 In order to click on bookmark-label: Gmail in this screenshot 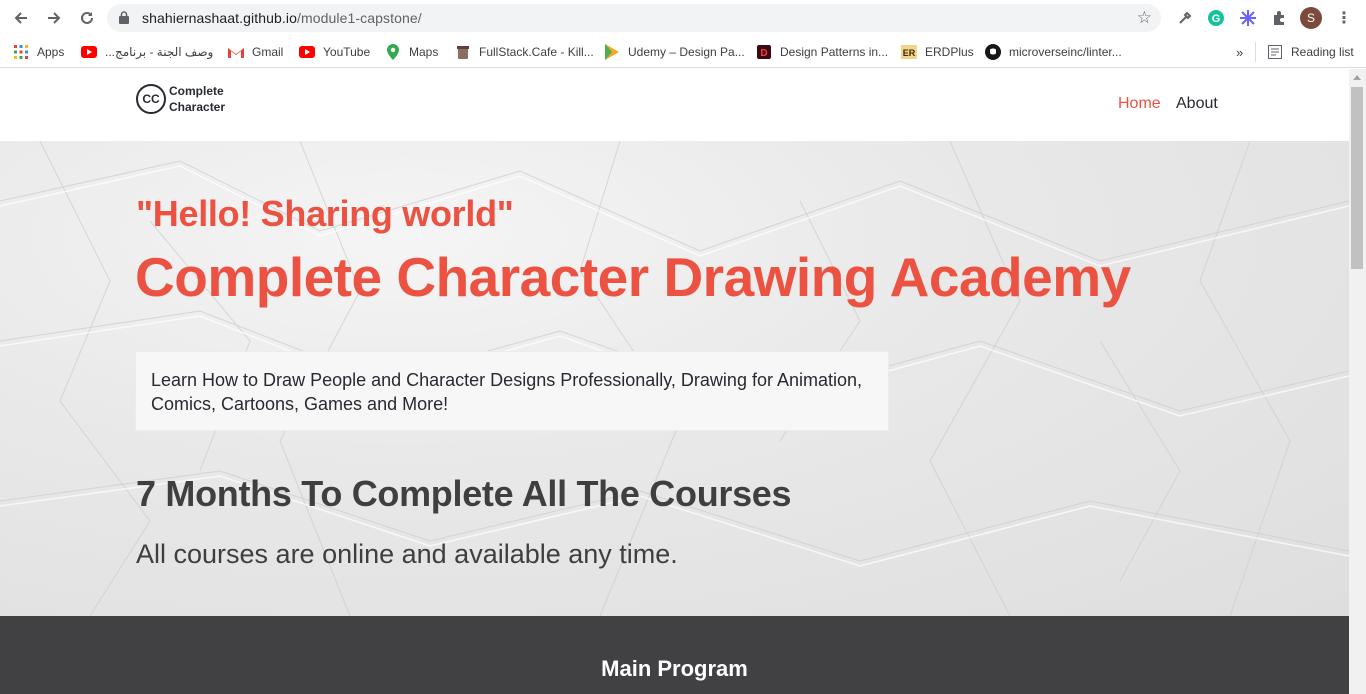, I will do `click(268, 52)`.